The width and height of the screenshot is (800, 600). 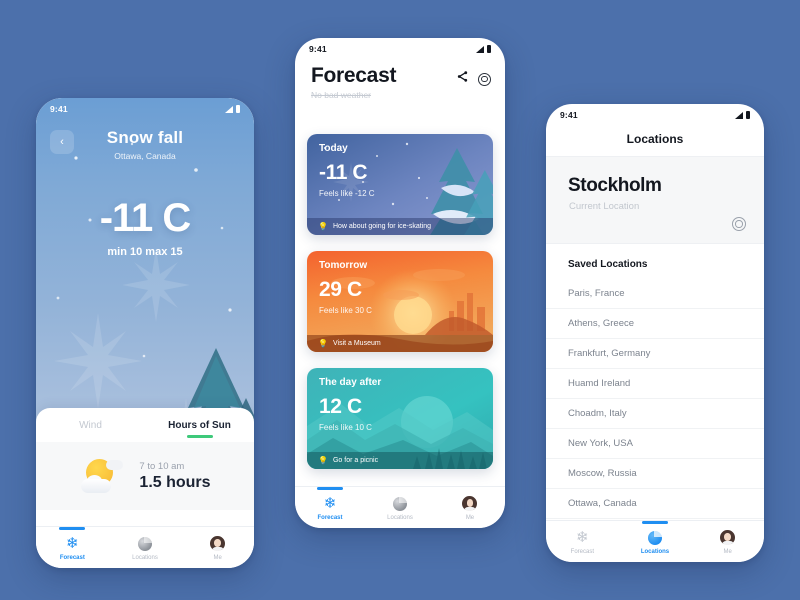 What do you see at coordinates (62, 142) in the screenshot?
I see `back-button: ‹` at bounding box center [62, 142].